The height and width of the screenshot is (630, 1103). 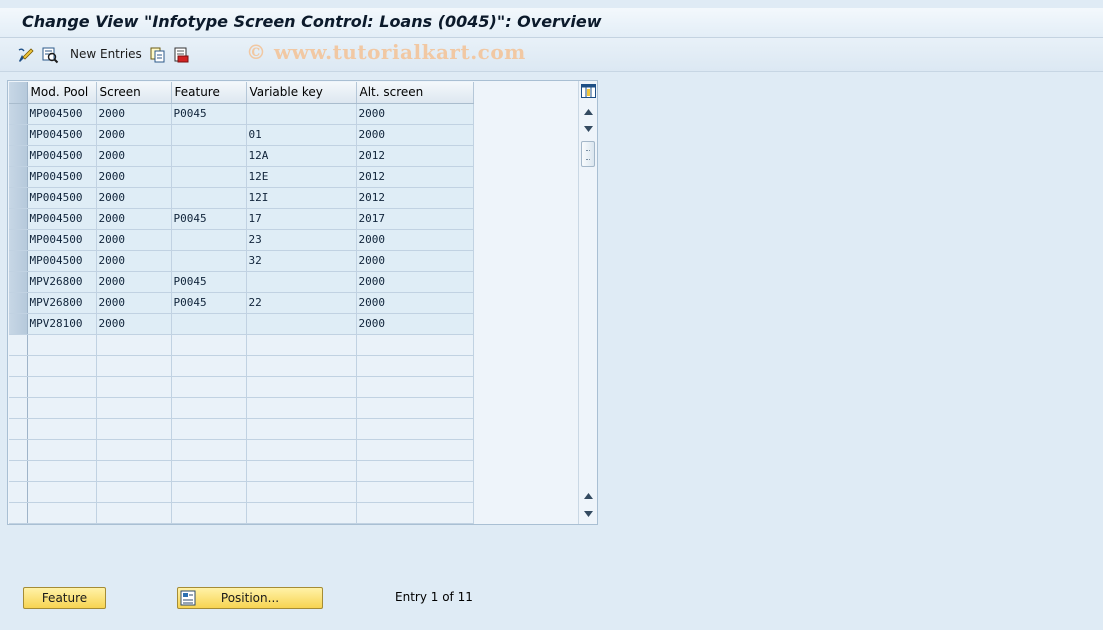 What do you see at coordinates (241, 303) in the screenshot?
I see `table-row: MPV26800 2000 P0045 22 2000` at bounding box center [241, 303].